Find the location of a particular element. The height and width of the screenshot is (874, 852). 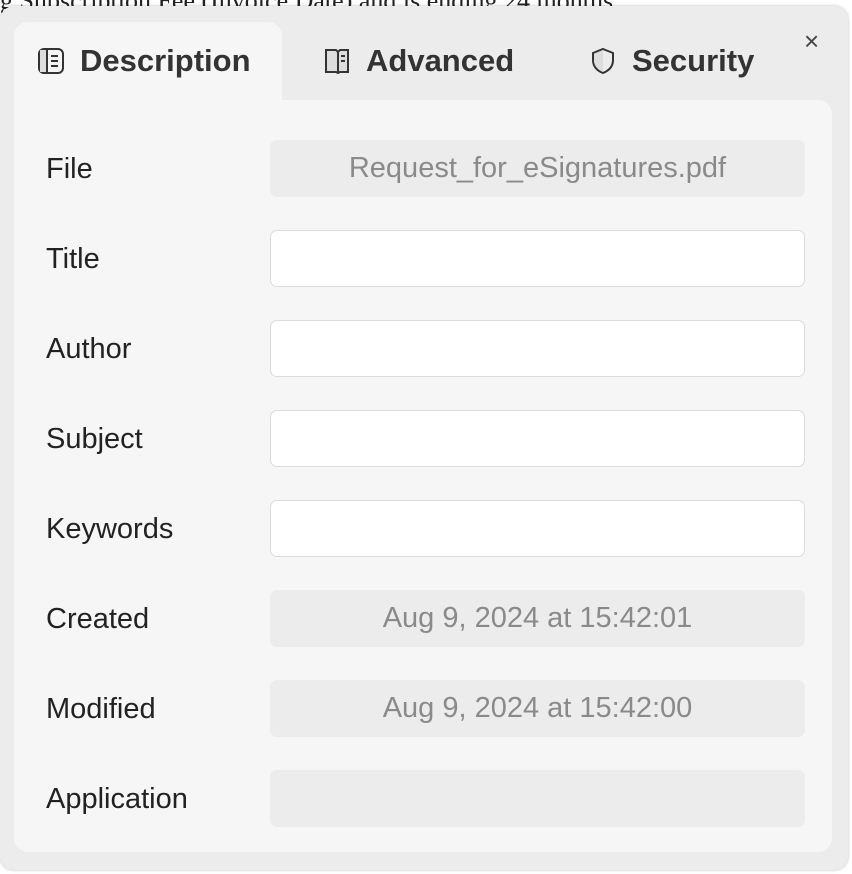

author-input is located at coordinates (537, 348).